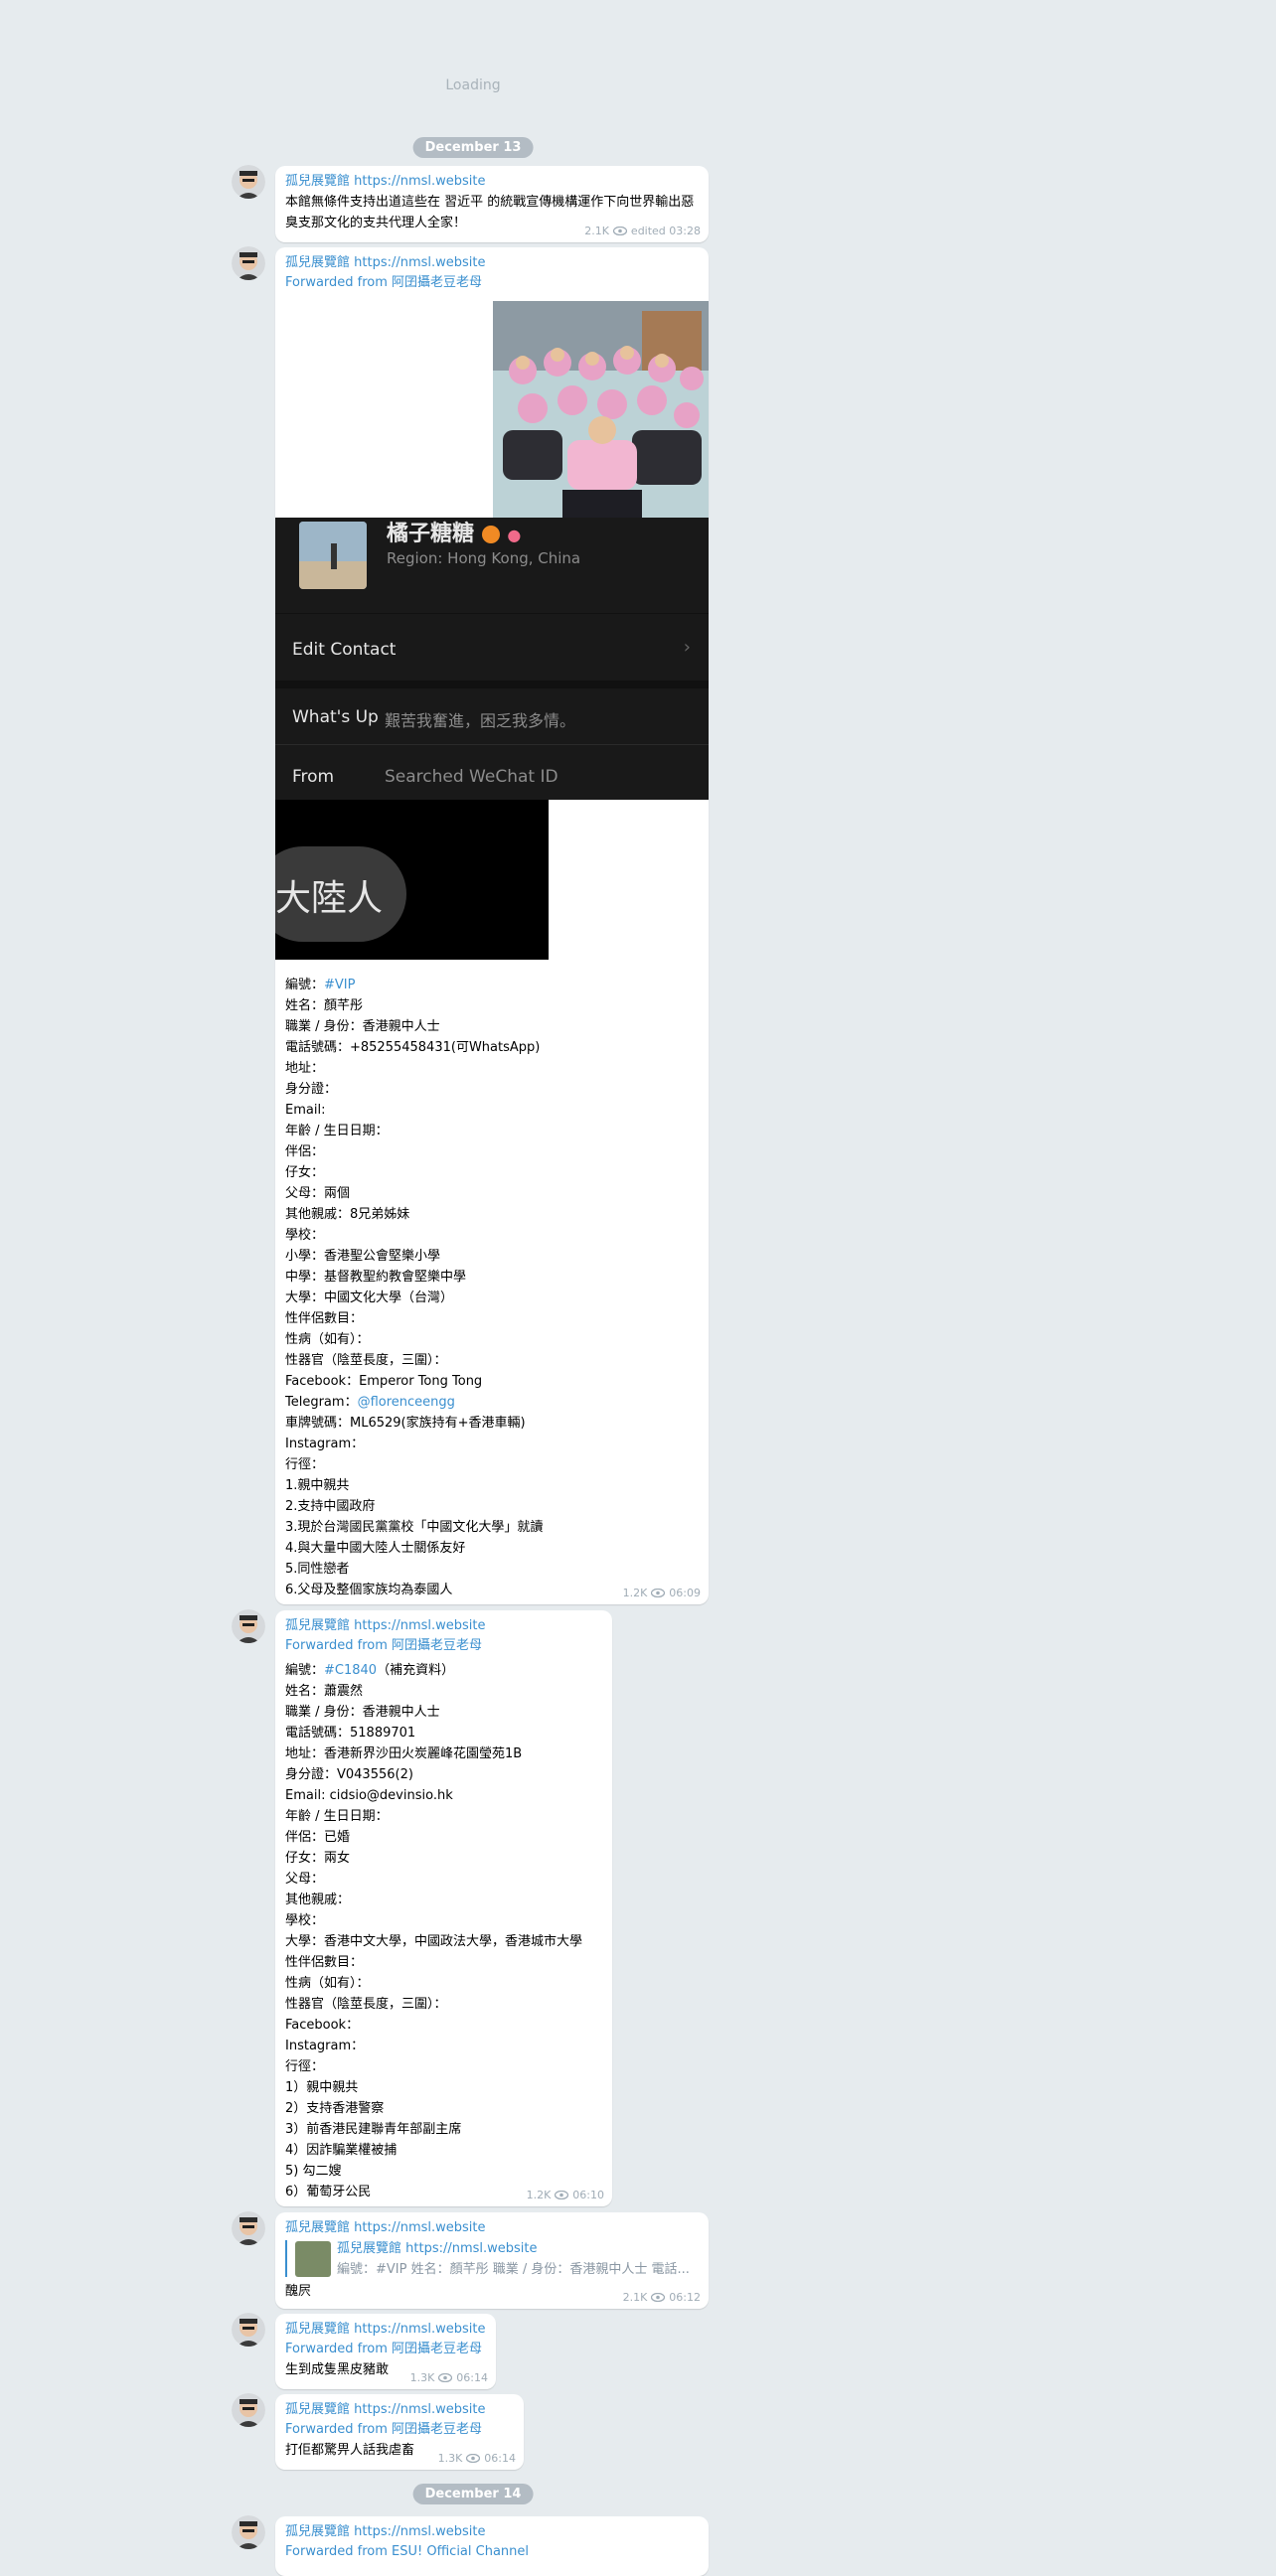 The image size is (1276, 2576). What do you see at coordinates (318, 1569) in the screenshot?
I see `line-text: 5.同性戀者` at bounding box center [318, 1569].